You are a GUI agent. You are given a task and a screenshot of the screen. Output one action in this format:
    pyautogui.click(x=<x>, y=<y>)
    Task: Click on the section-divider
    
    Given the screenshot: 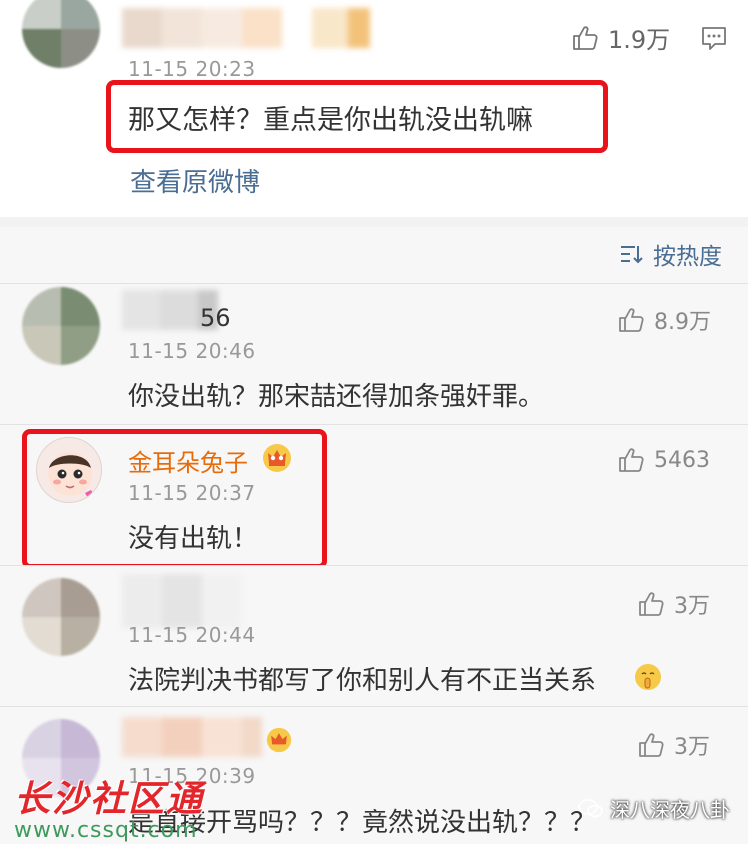 What is the action you would take?
    pyautogui.click(x=374, y=222)
    